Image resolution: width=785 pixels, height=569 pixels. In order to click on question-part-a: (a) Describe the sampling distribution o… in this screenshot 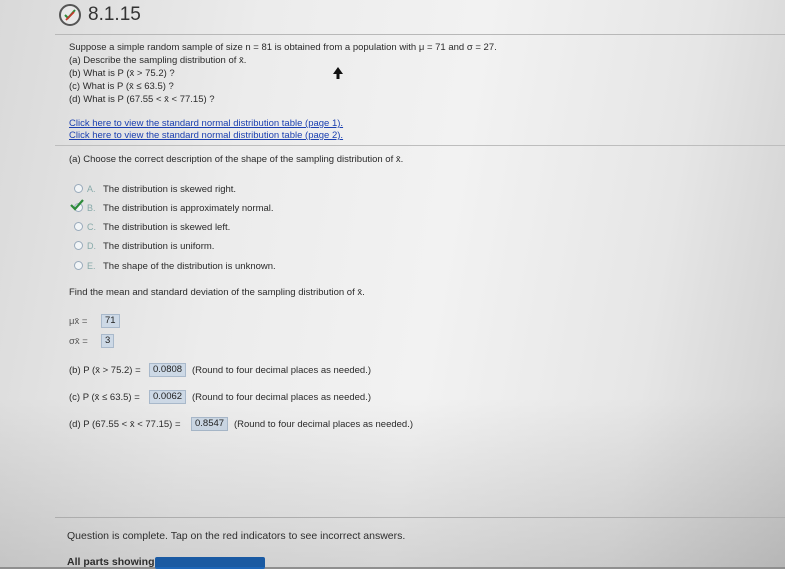, I will do `click(158, 60)`.